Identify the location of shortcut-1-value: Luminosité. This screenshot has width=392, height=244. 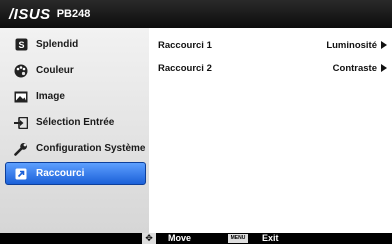
(351, 45).